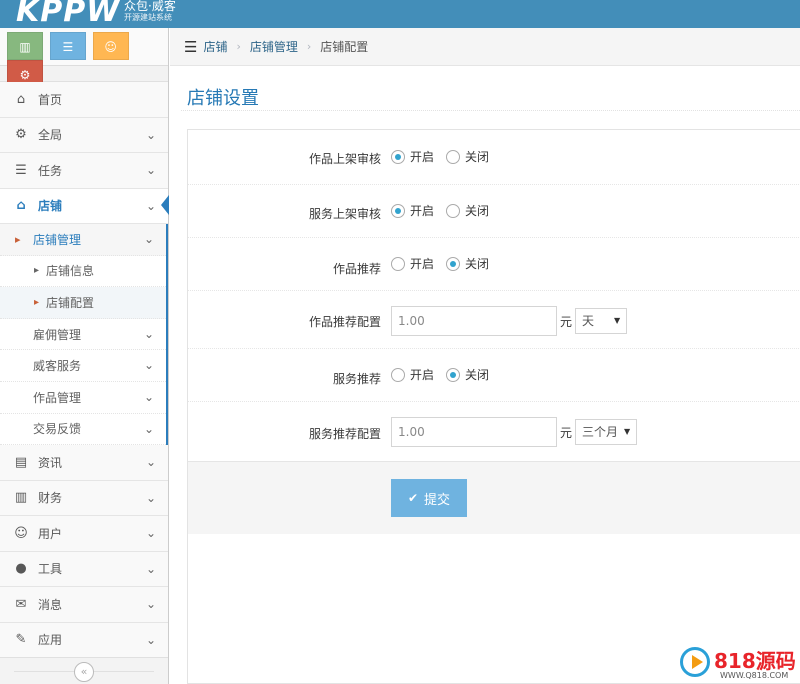  I want to click on watermark-logo: 818源码 WWW.Q818.COM, so click(739, 663).